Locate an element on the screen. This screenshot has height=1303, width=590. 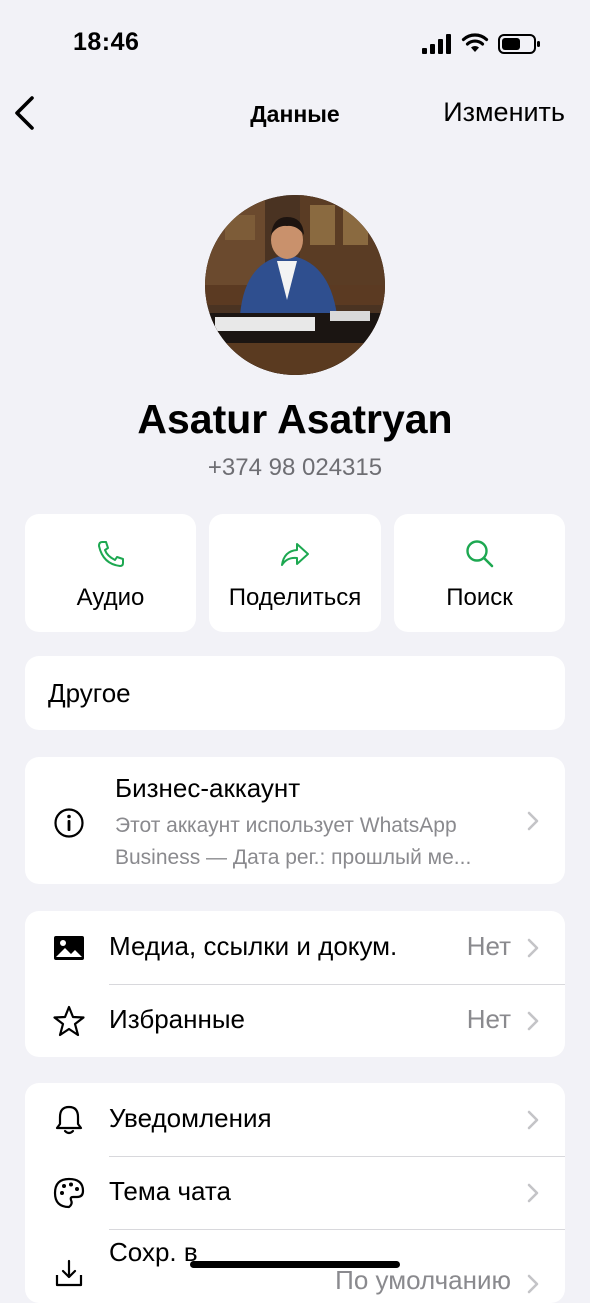
signal-icon is located at coordinates (436, 44).